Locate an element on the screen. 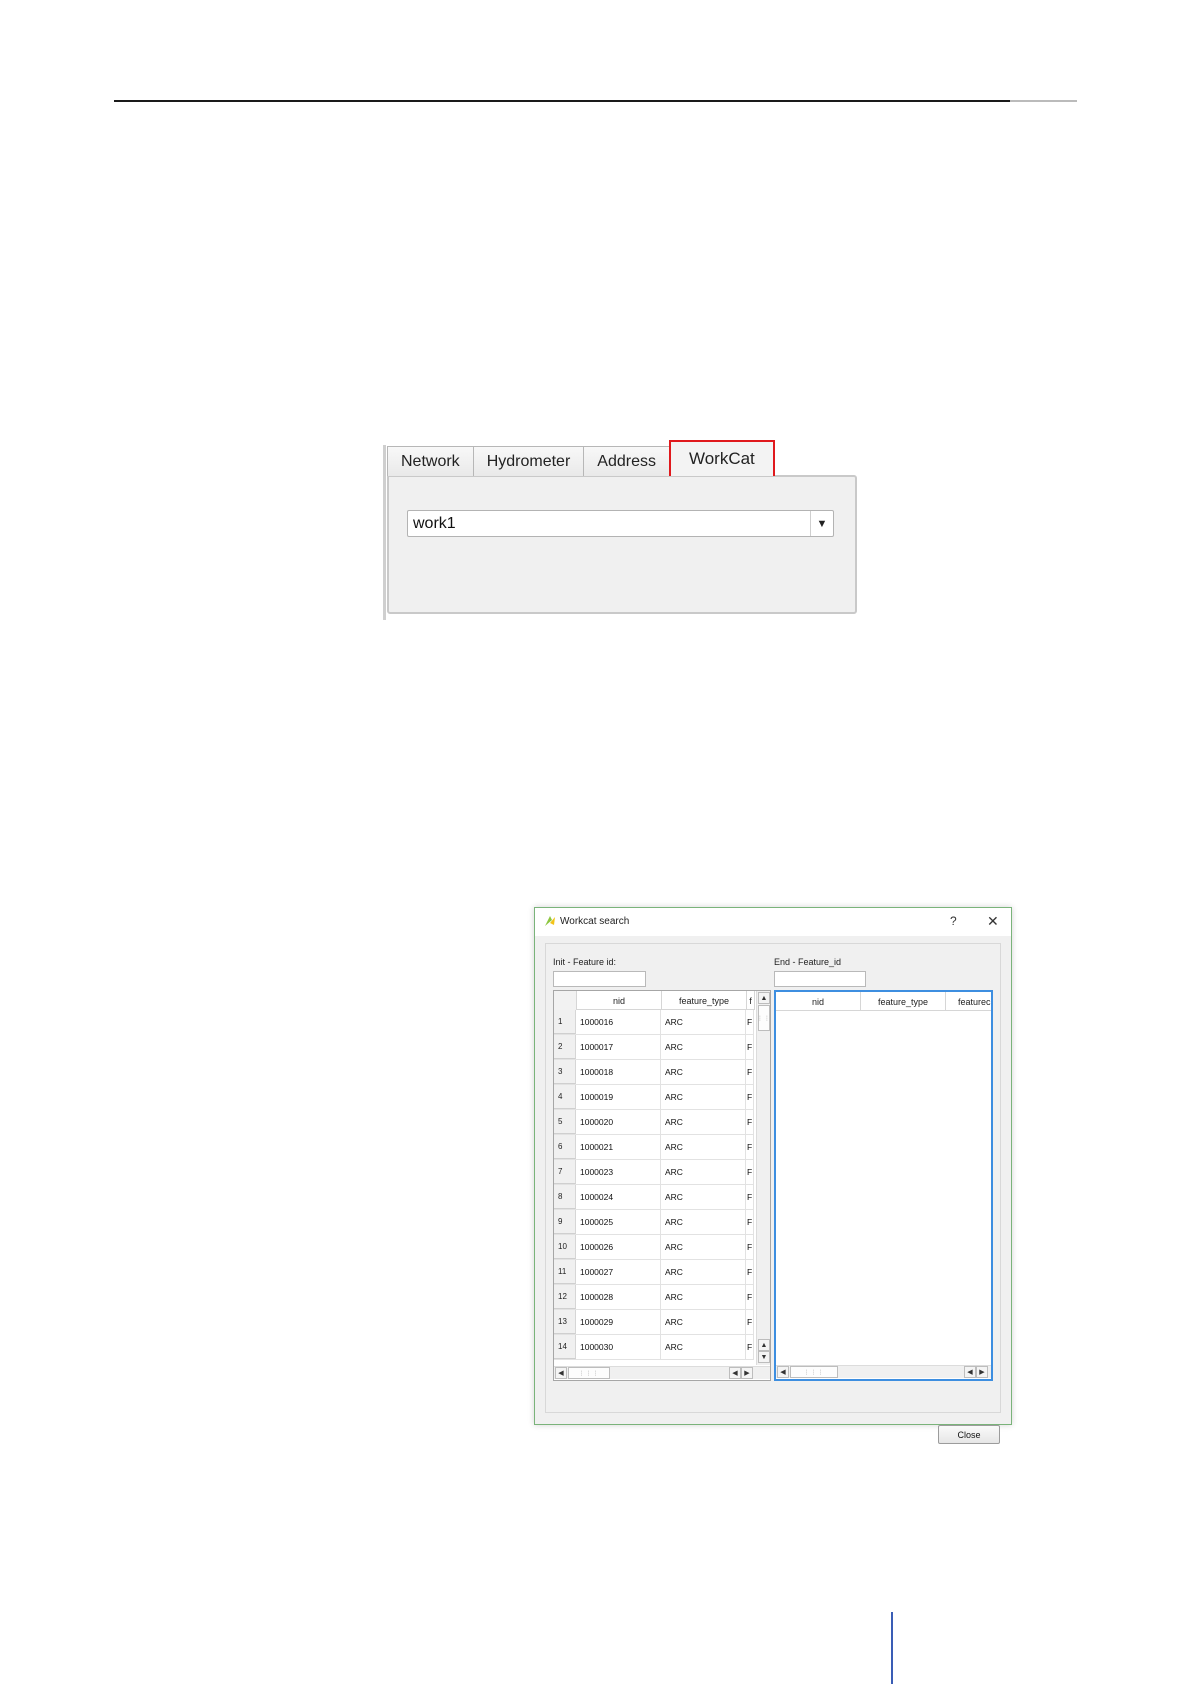 This screenshot has width=1191, height=1684. cell-nid: 1000018 is located at coordinates (618, 1072).